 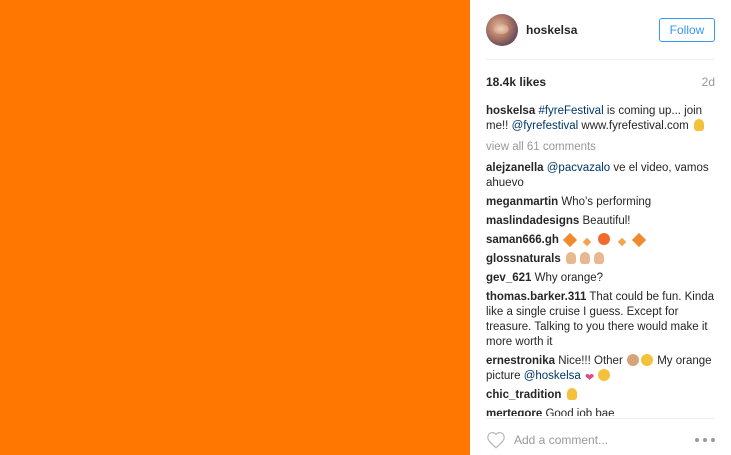 I want to click on comment-username: saman666.gh, so click(x=522, y=240).